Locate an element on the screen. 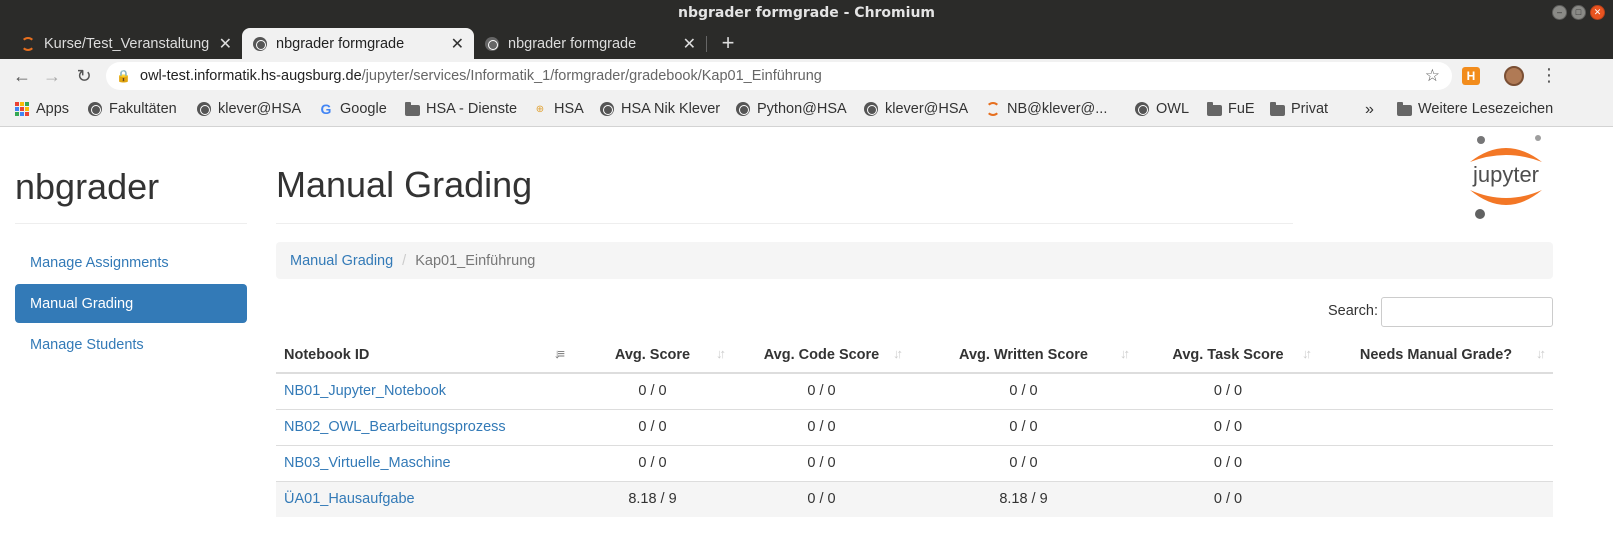 This screenshot has width=1613, height=551. bookmark-hsa-nik-klever: HSA Nik Klever is located at coordinates (659, 109).